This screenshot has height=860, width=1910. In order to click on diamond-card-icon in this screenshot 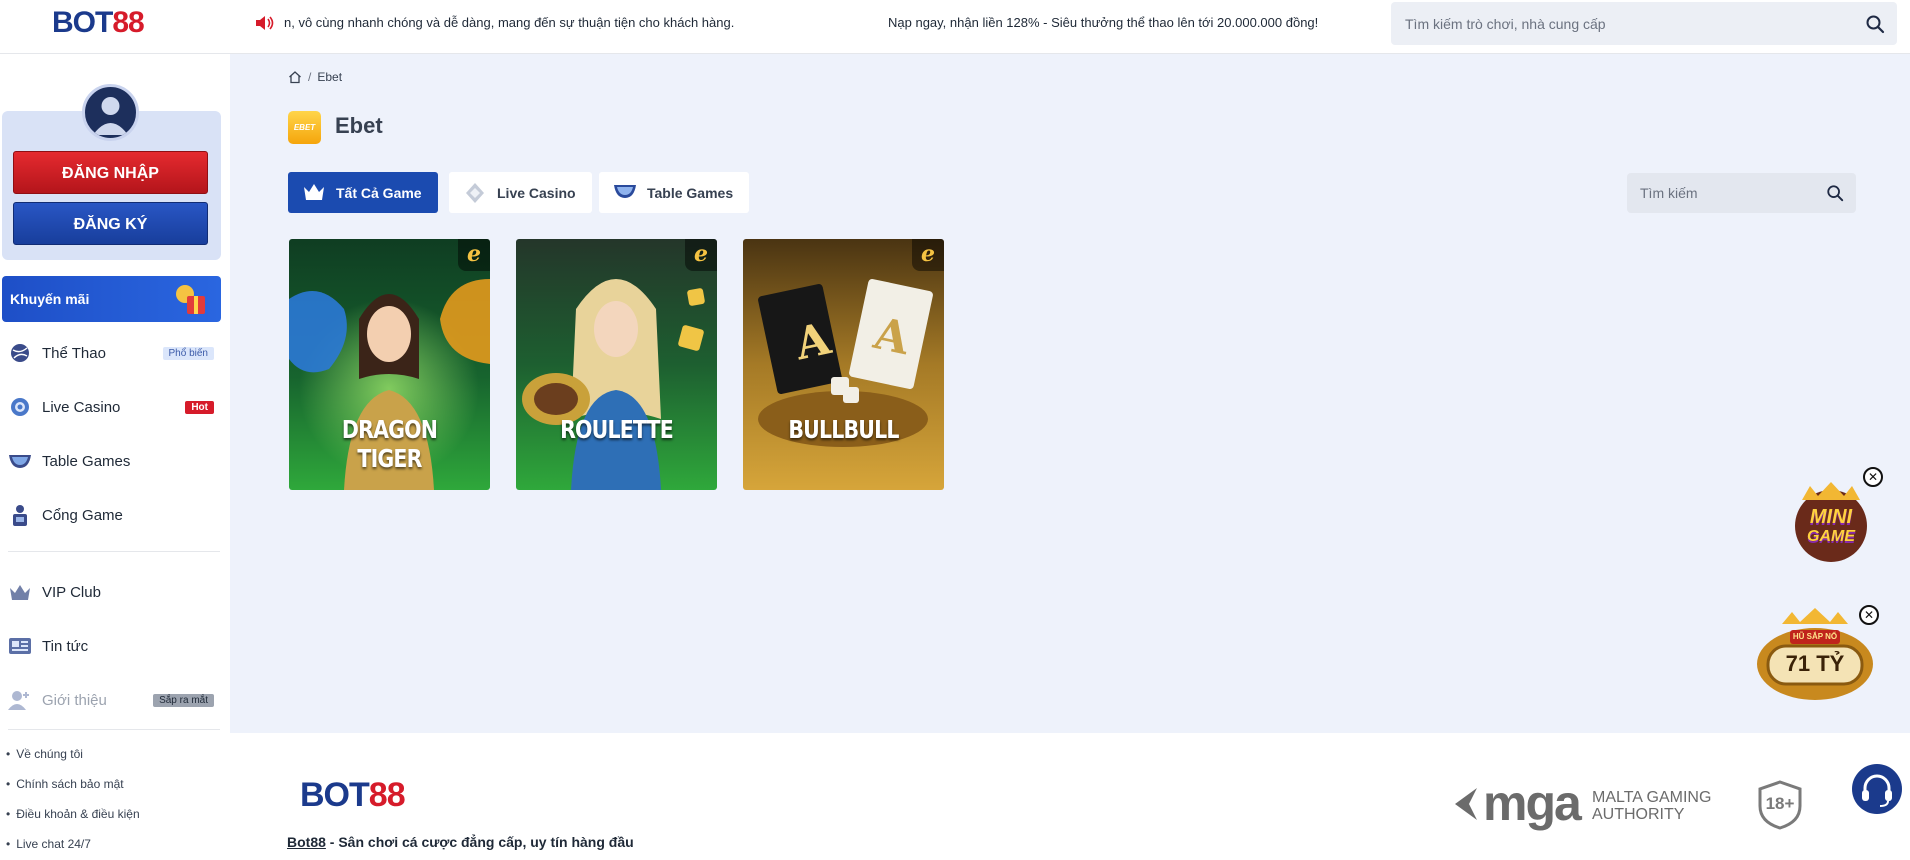, I will do `click(475, 193)`.